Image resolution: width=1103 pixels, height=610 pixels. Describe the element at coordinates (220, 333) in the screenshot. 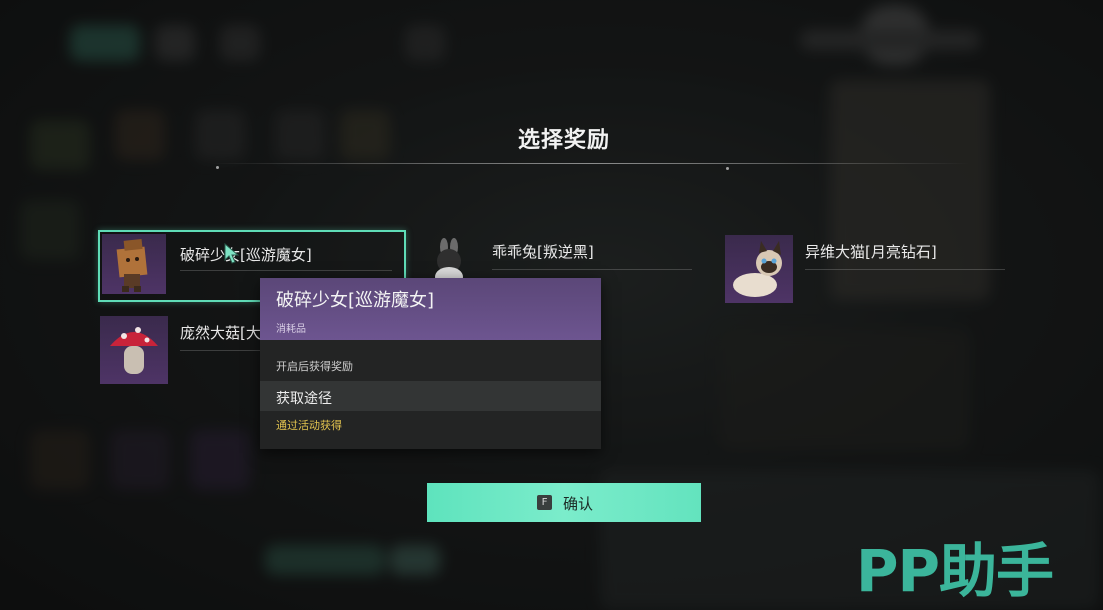

I see `reward-name: 庞然大菇[大` at that location.